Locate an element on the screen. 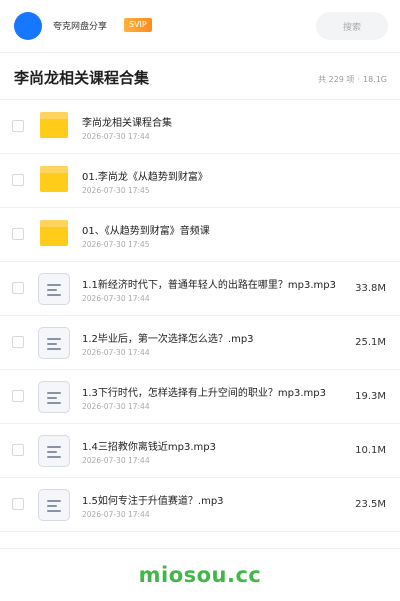 The height and width of the screenshot is (601, 400). watermark: miosou.cc is located at coordinates (200, 575).